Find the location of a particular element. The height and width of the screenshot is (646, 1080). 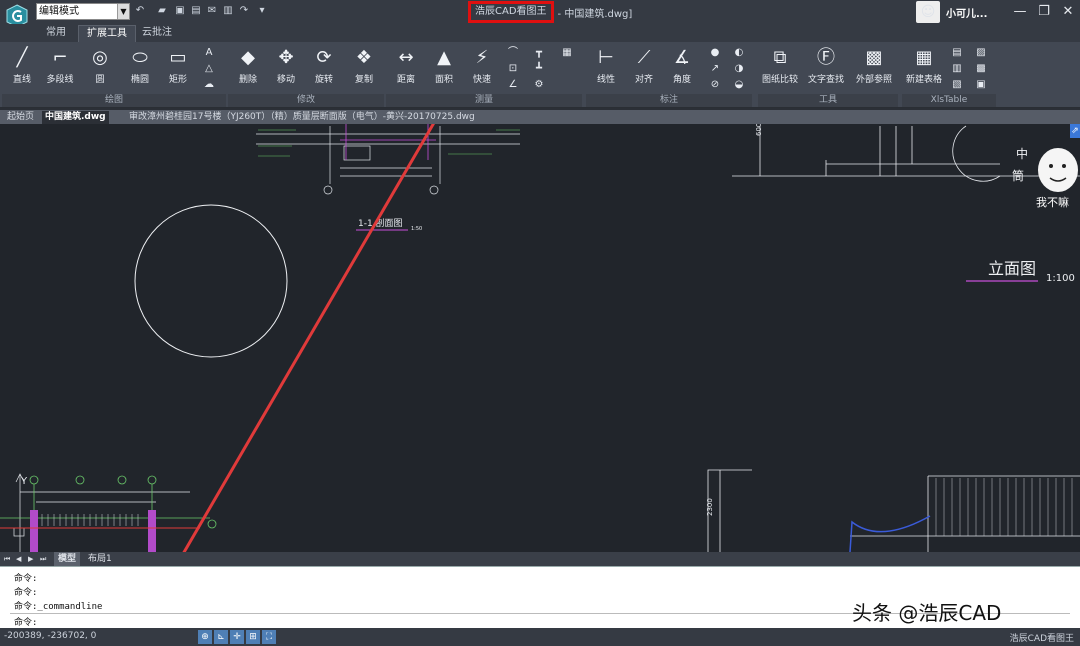

ellipse-button: ⬭ 椭圆 is located at coordinates (140, 67).